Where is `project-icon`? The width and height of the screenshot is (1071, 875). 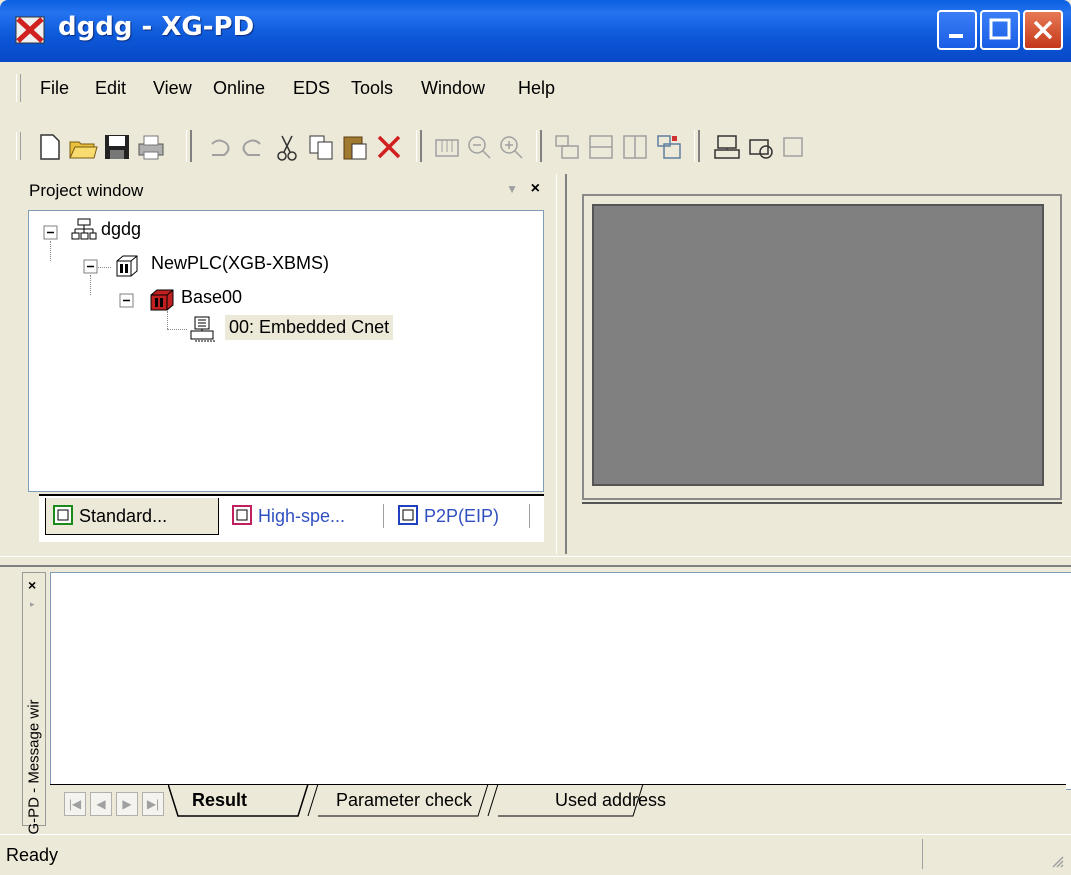 project-icon is located at coordinates (84, 229).